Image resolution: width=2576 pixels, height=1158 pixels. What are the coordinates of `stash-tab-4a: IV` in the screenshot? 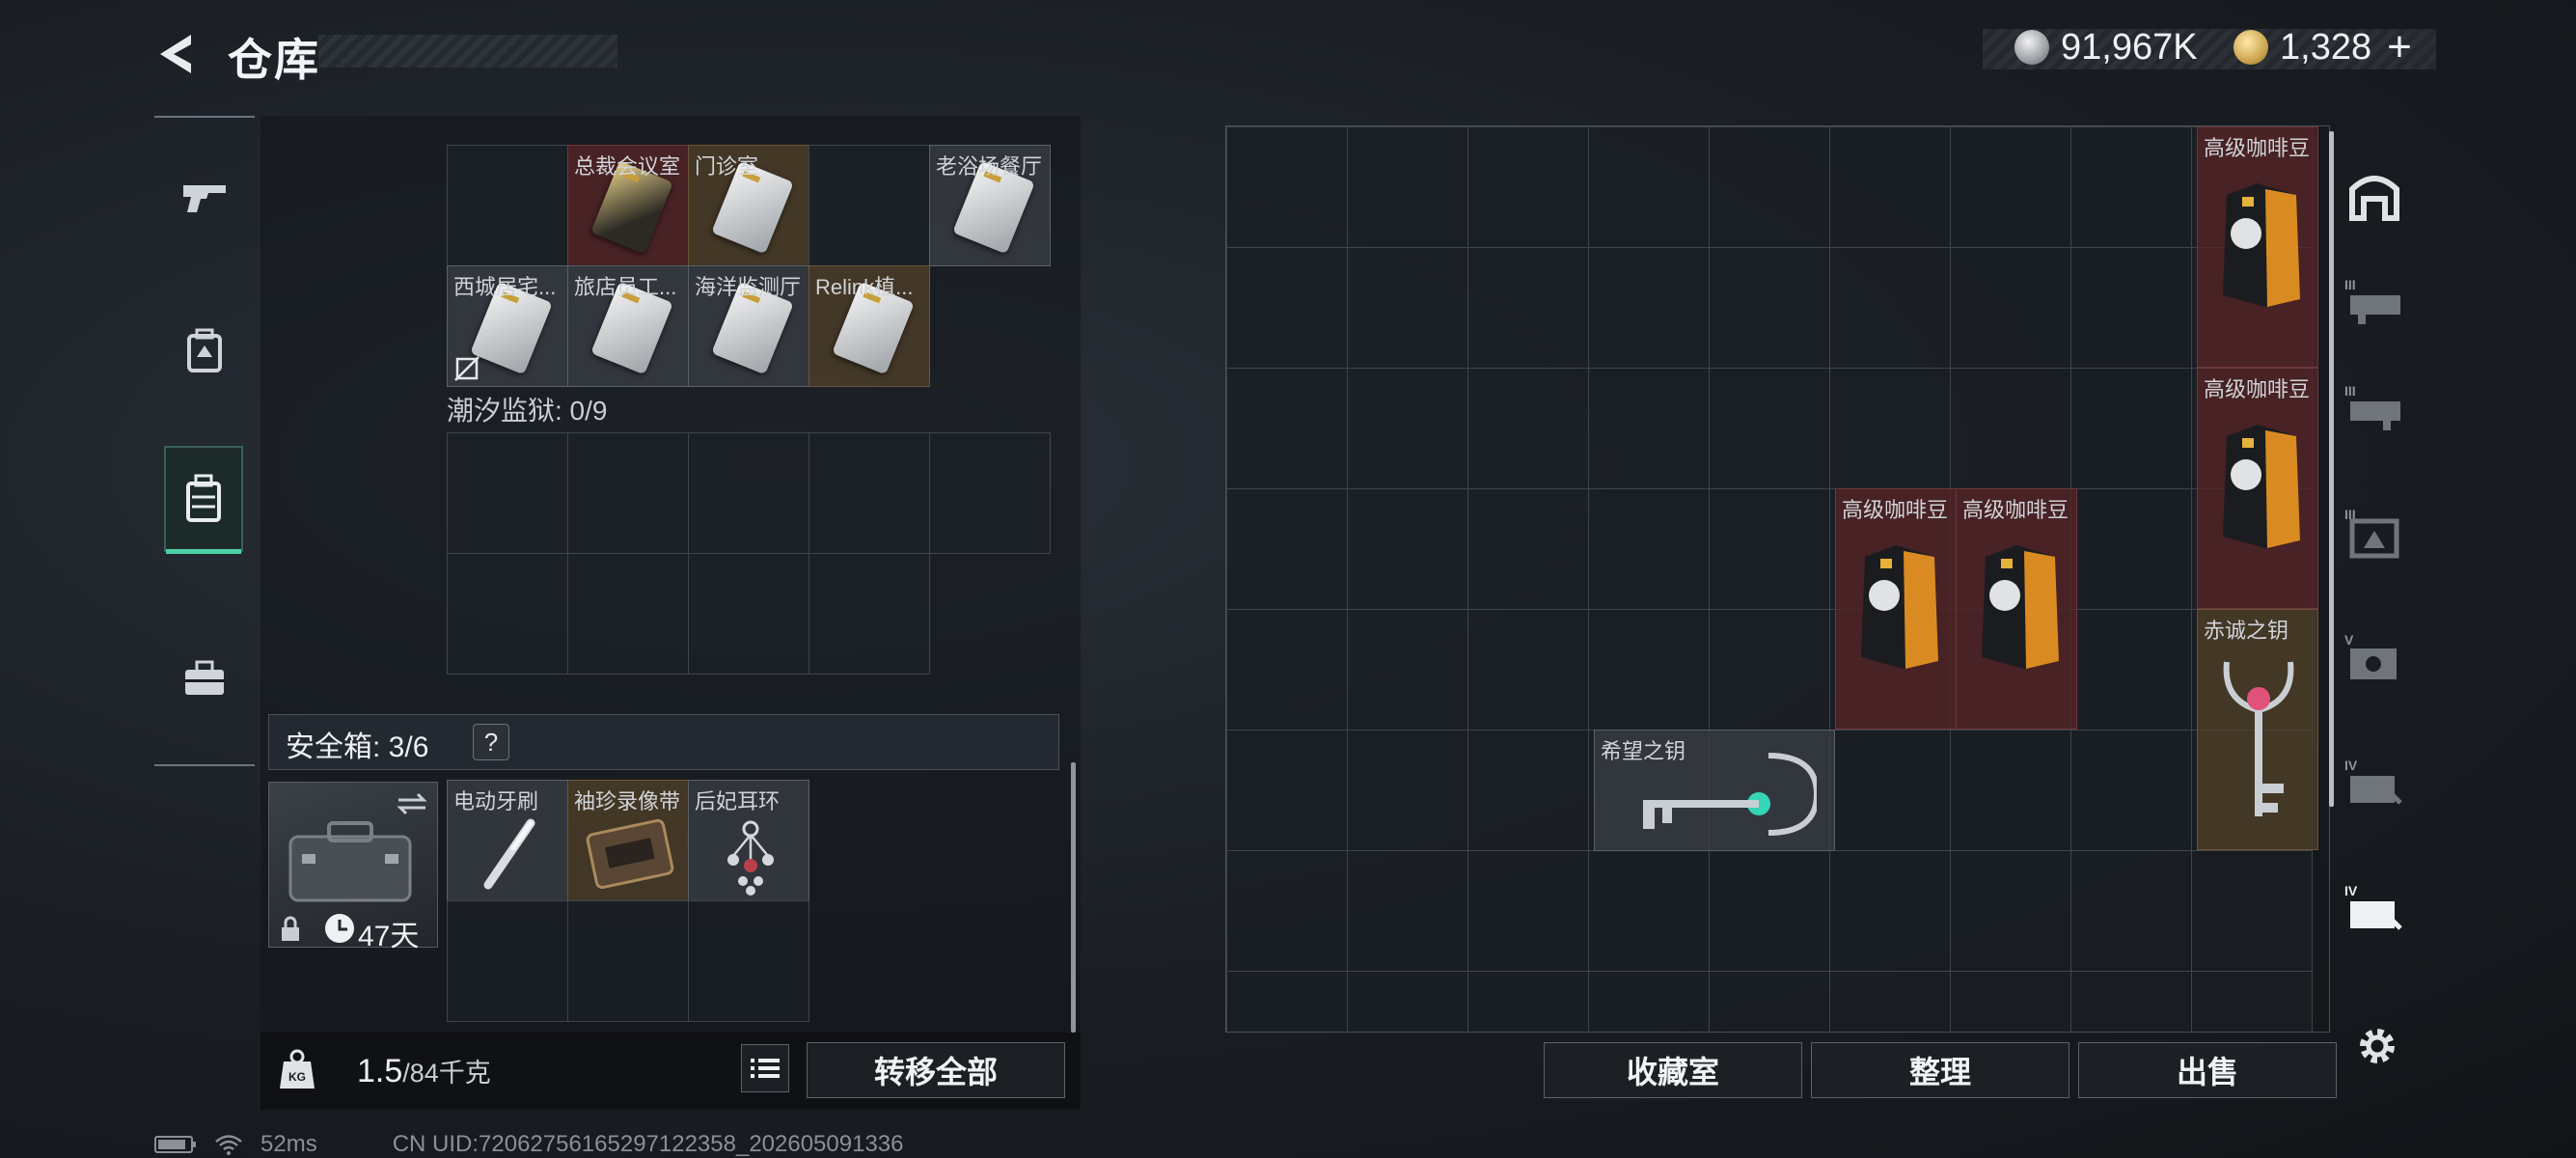 It's located at (2374, 783).